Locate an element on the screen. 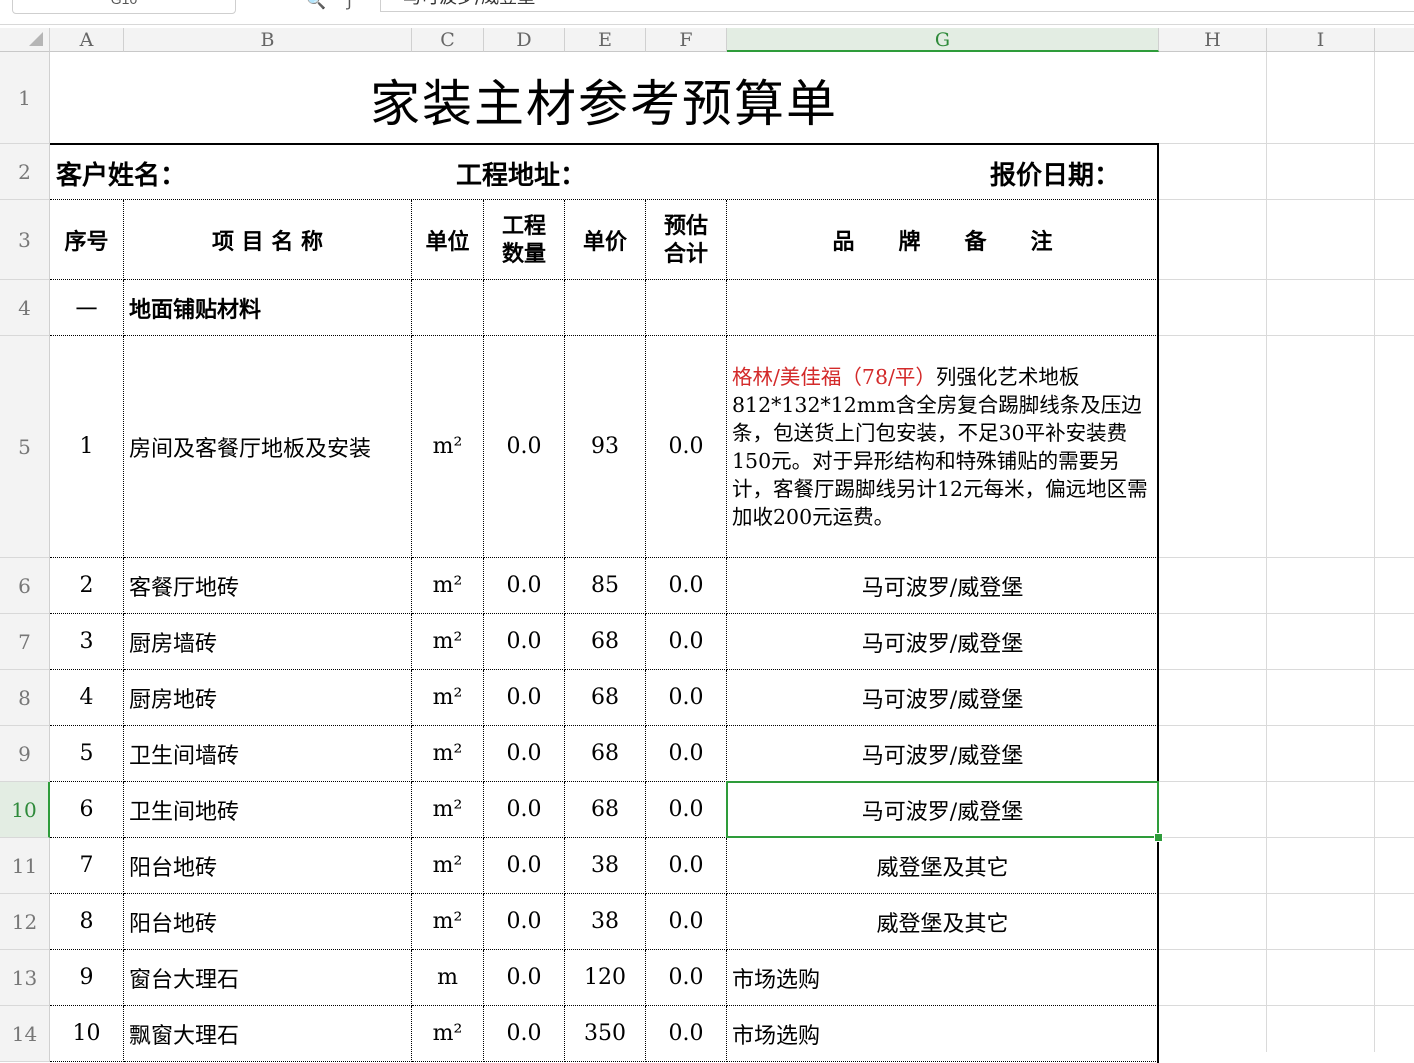 The image size is (1414, 1063). column-header-i: I is located at coordinates (1321, 40).